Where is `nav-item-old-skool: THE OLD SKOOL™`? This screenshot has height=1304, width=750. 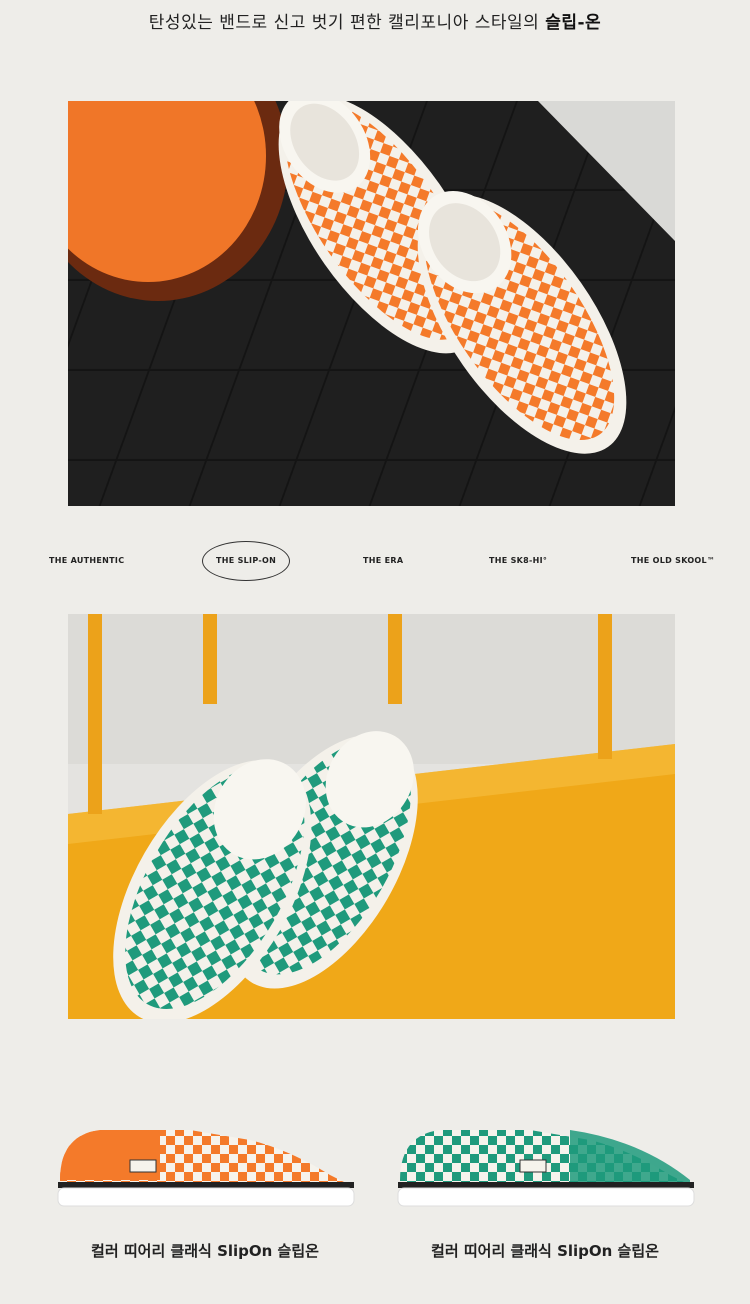 nav-item-old-skool: THE OLD SKOOL™ is located at coordinates (673, 561).